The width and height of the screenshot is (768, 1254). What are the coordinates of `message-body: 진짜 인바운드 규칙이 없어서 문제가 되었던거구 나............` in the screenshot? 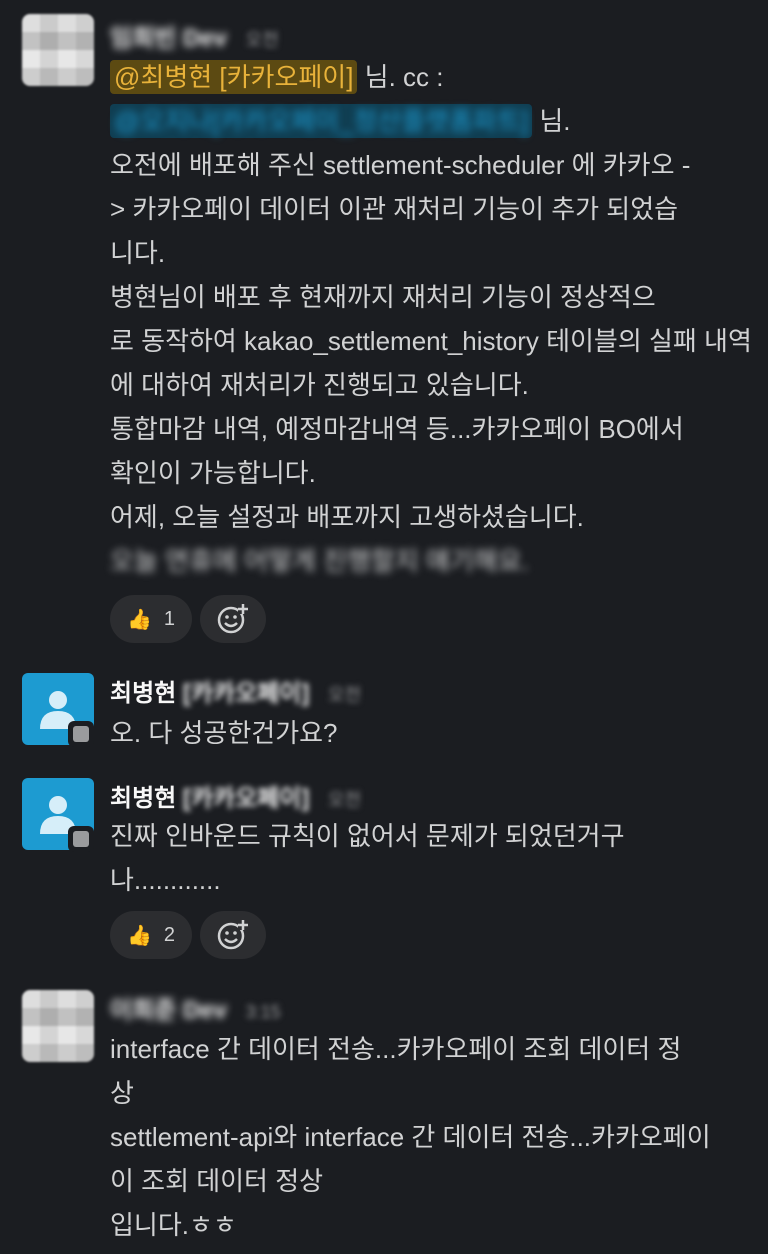 It's located at (435, 858).